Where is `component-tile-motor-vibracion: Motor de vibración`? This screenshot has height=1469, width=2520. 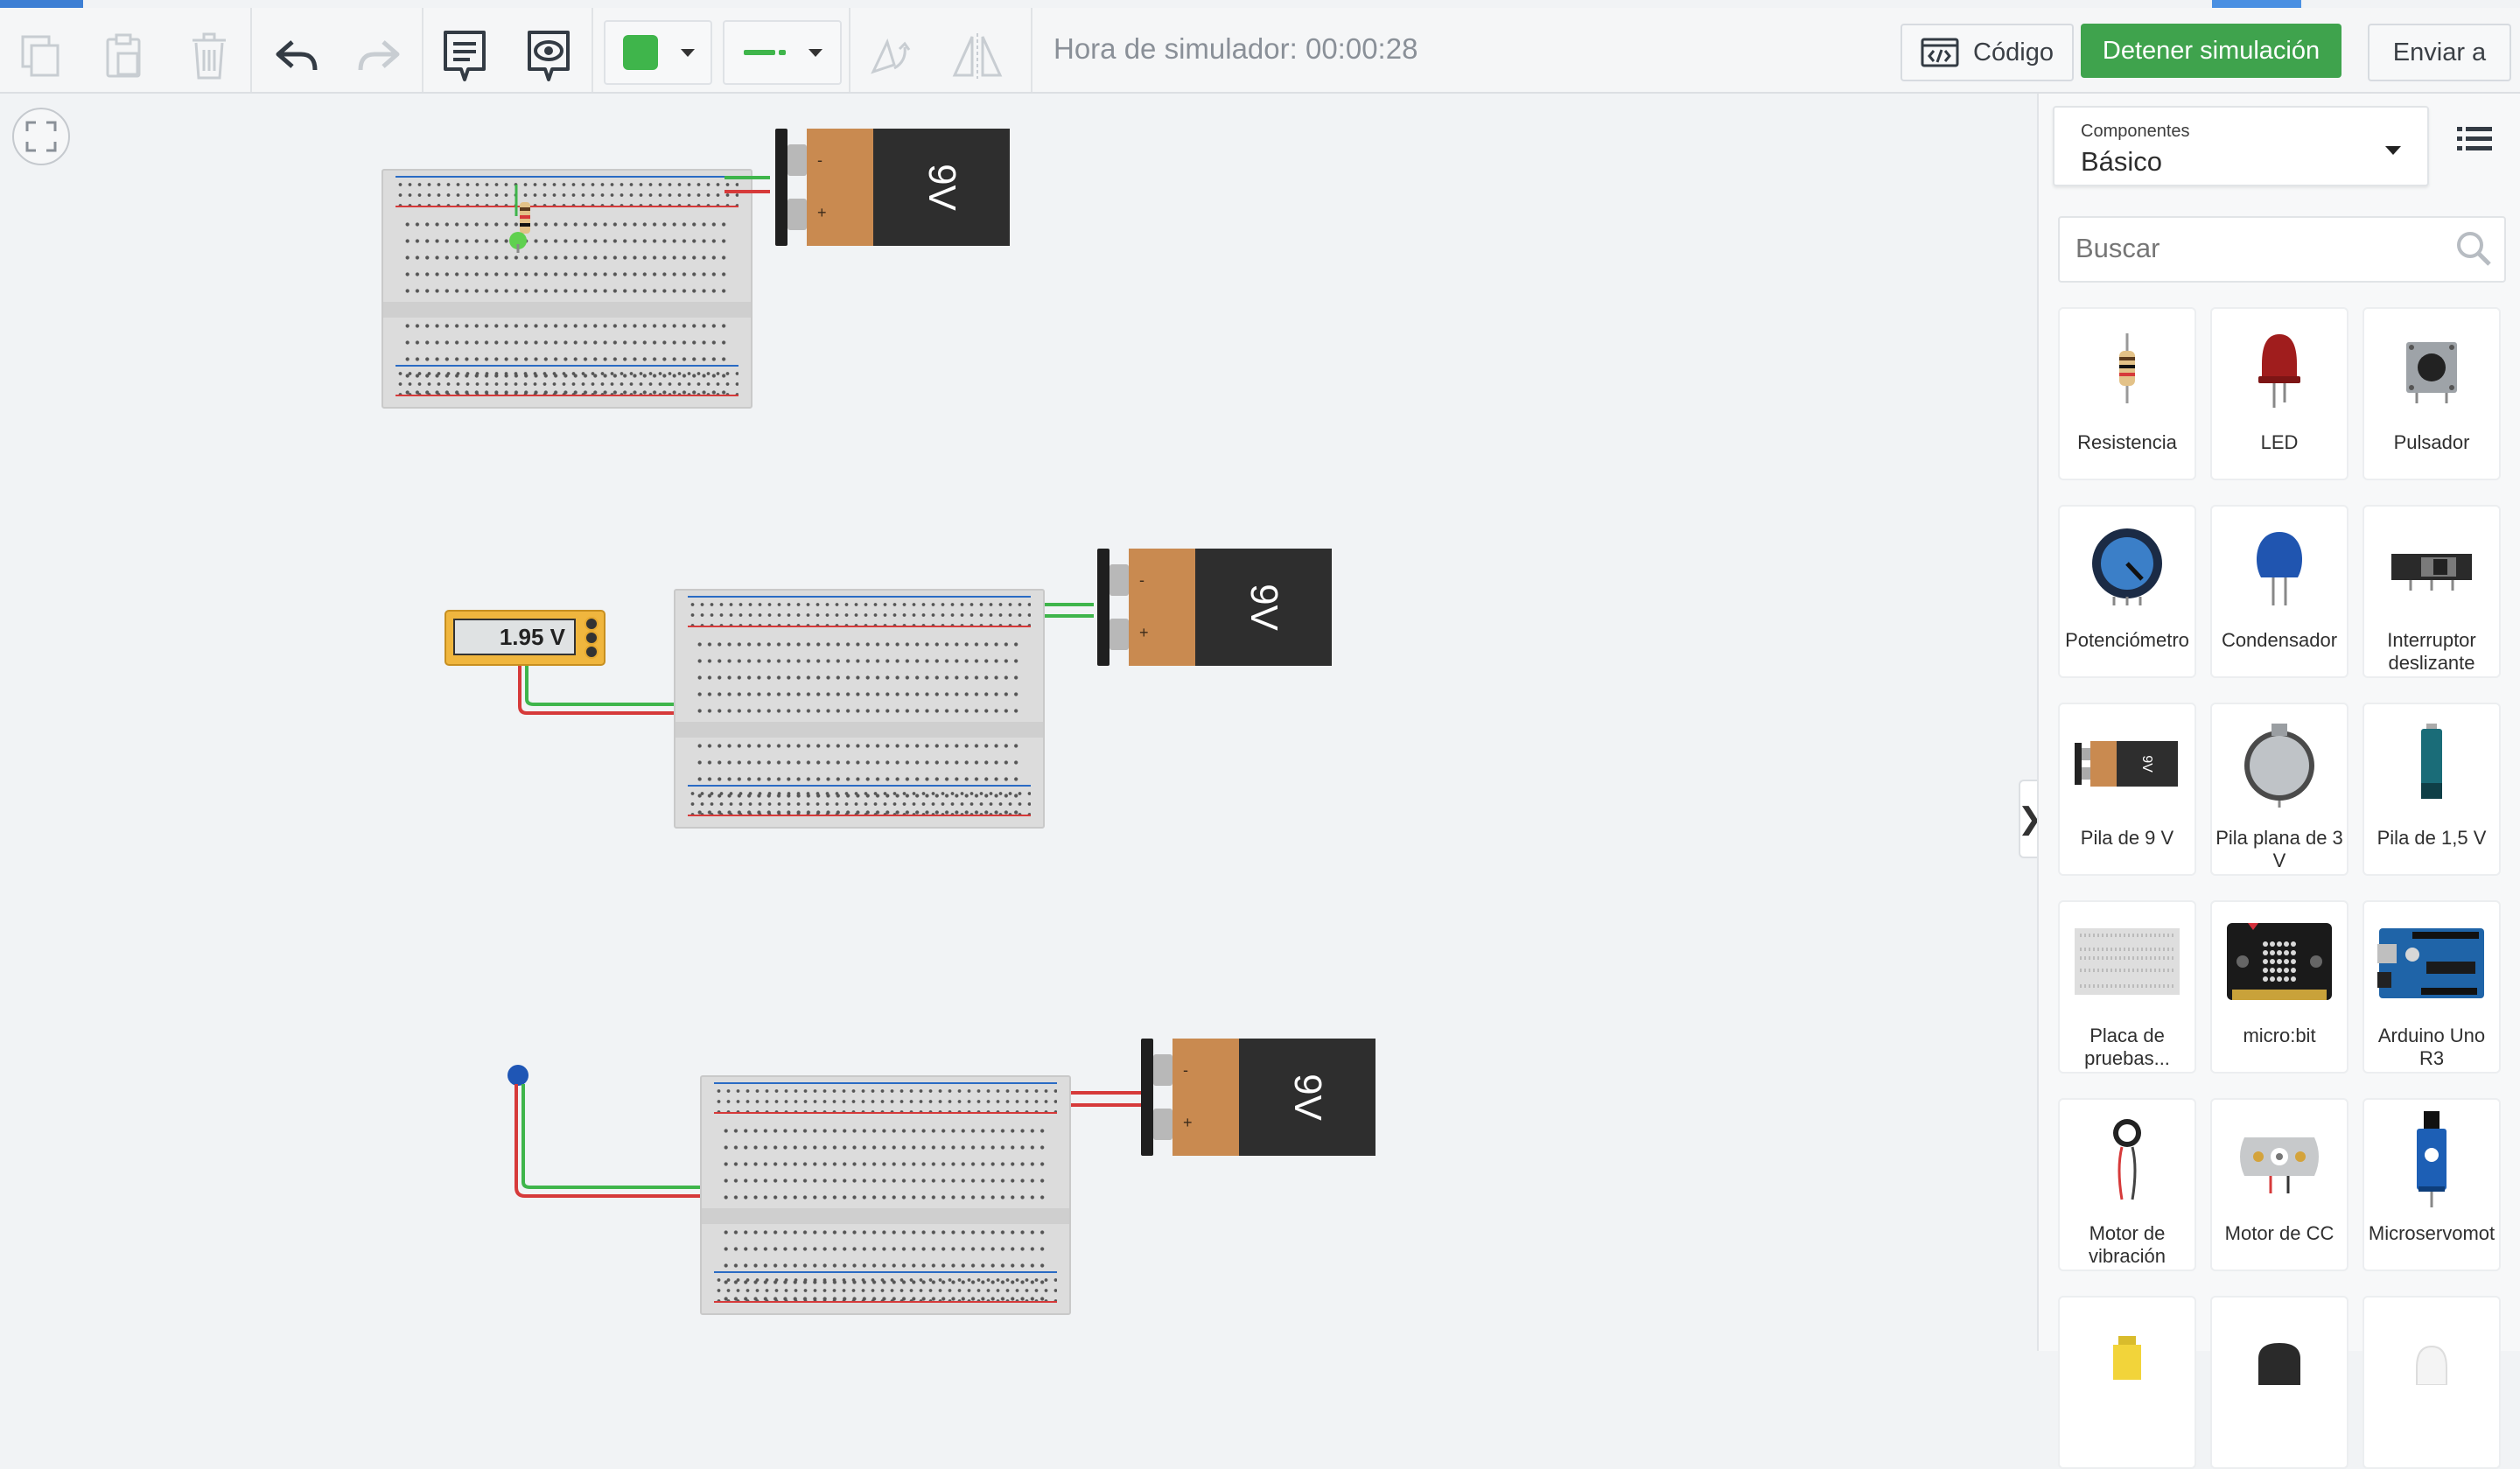 component-tile-motor-vibracion: Motor de vibración is located at coordinates (2127, 1185).